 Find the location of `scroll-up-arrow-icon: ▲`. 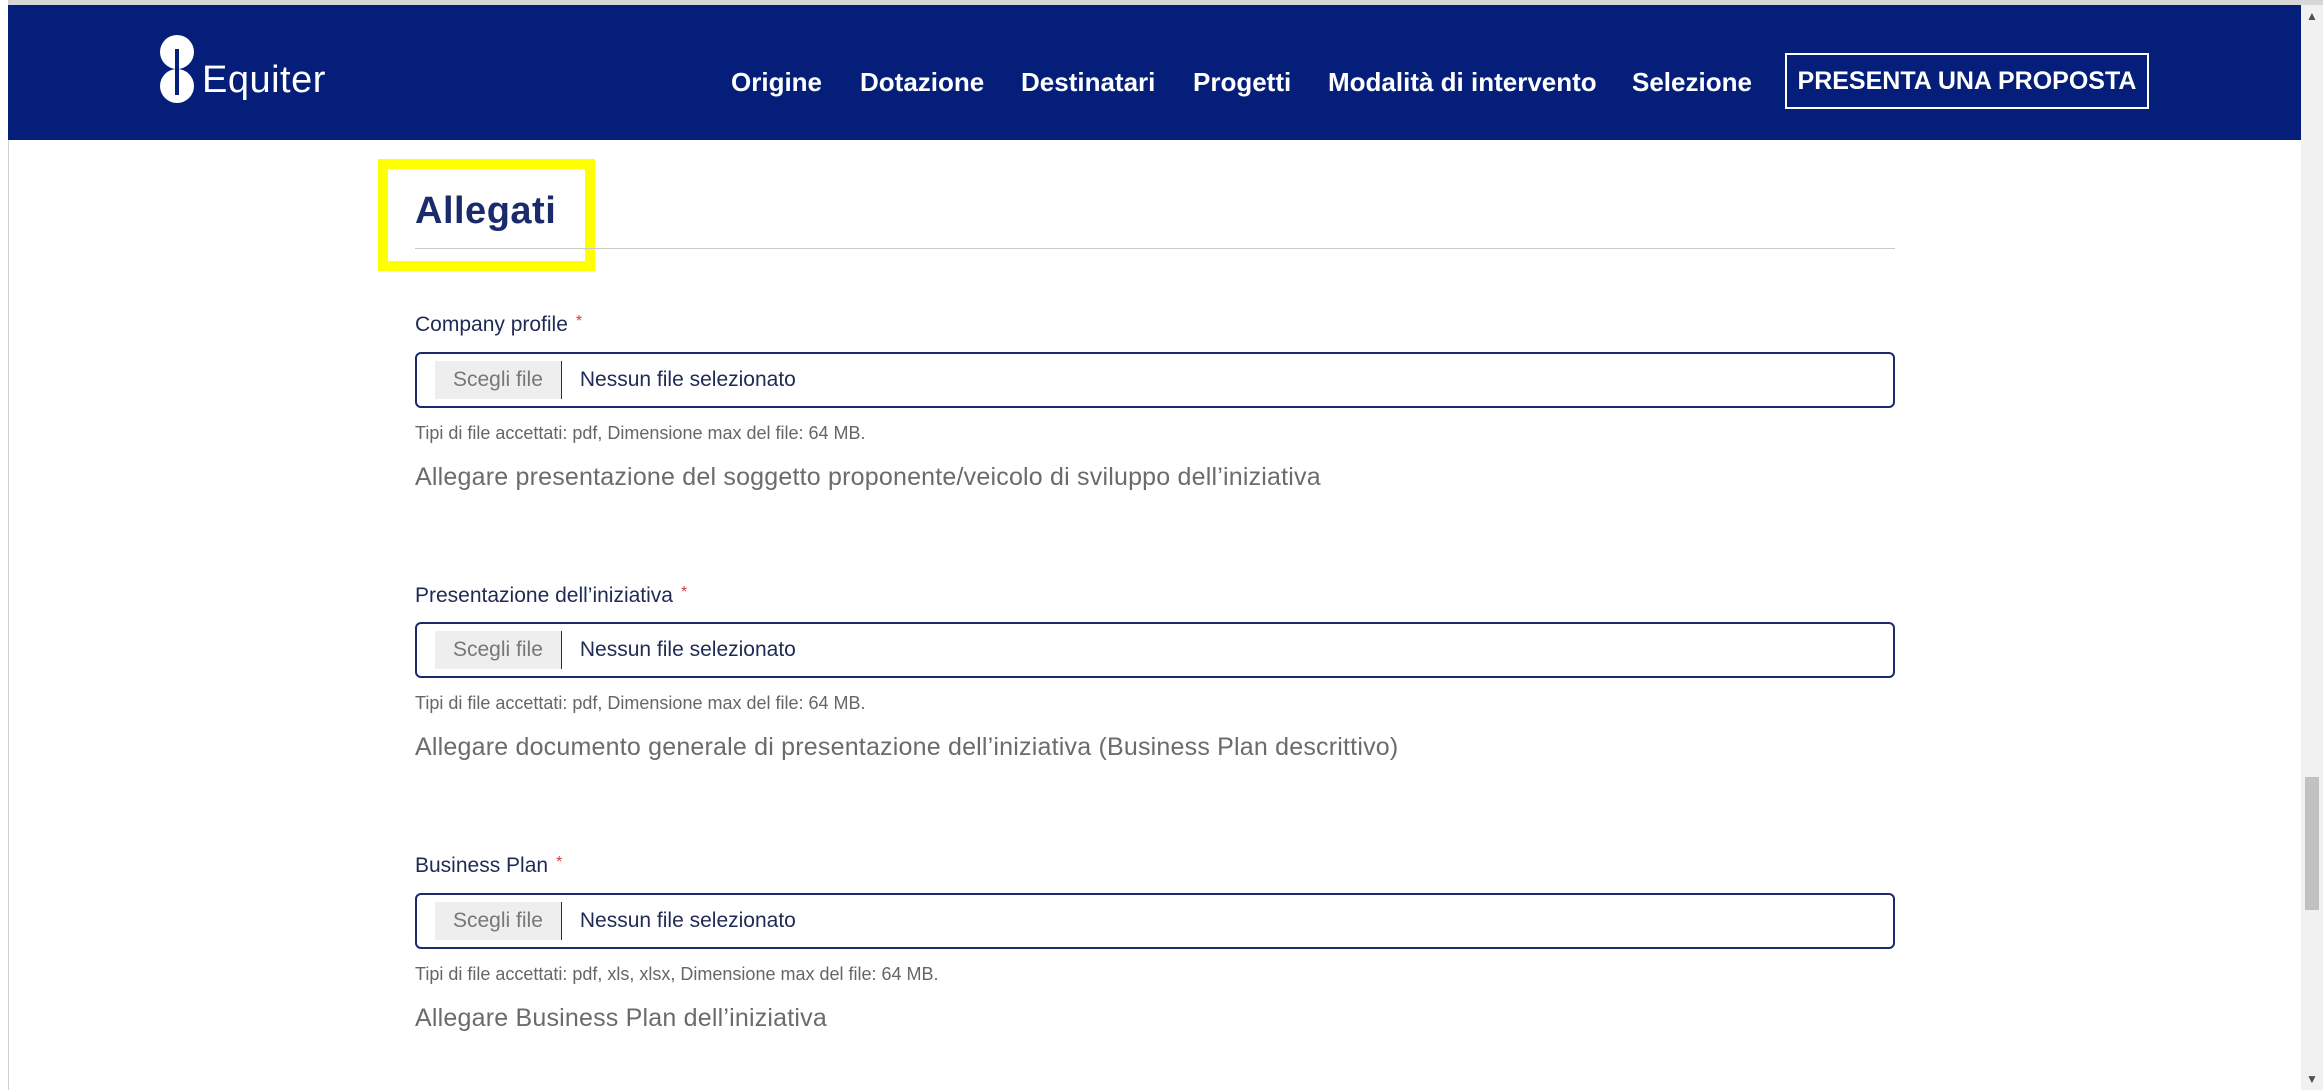

scroll-up-arrow-icon: ▲ is located at coordinates (2312, 16).